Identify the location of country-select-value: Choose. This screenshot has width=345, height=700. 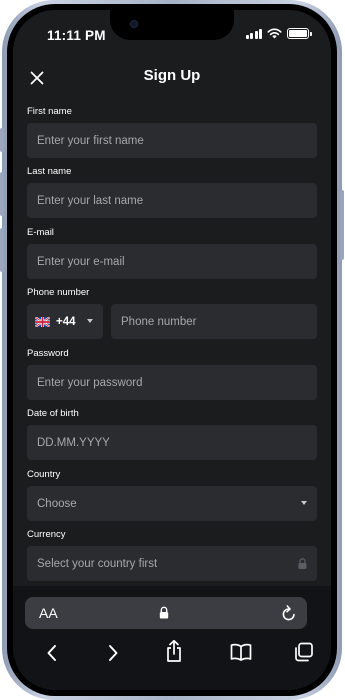
(57, 503).